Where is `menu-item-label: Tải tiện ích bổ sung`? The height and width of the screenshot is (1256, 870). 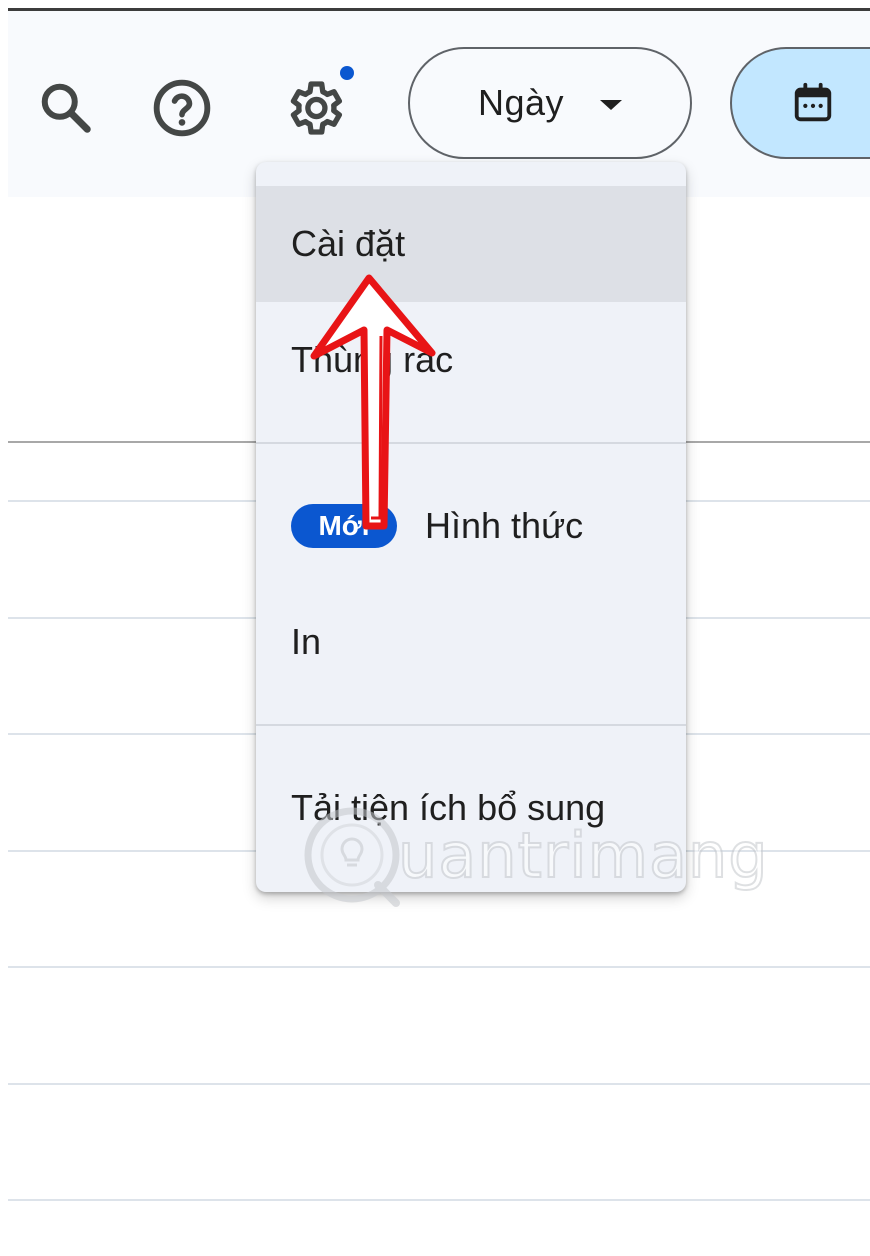 menu-item-label: Tải tiện ích bổ sung is located at coordinates (448, 807).